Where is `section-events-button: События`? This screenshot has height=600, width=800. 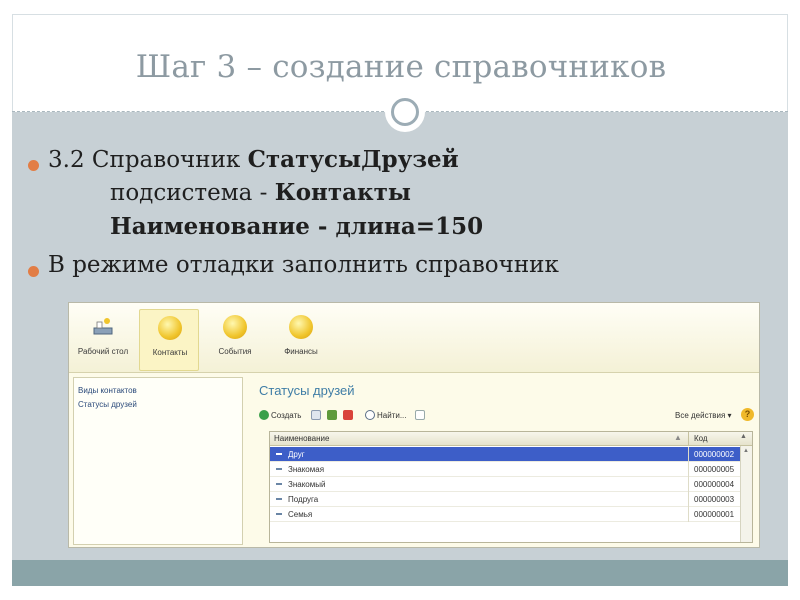
section-events-button: События is located at coordinates (235, 340).